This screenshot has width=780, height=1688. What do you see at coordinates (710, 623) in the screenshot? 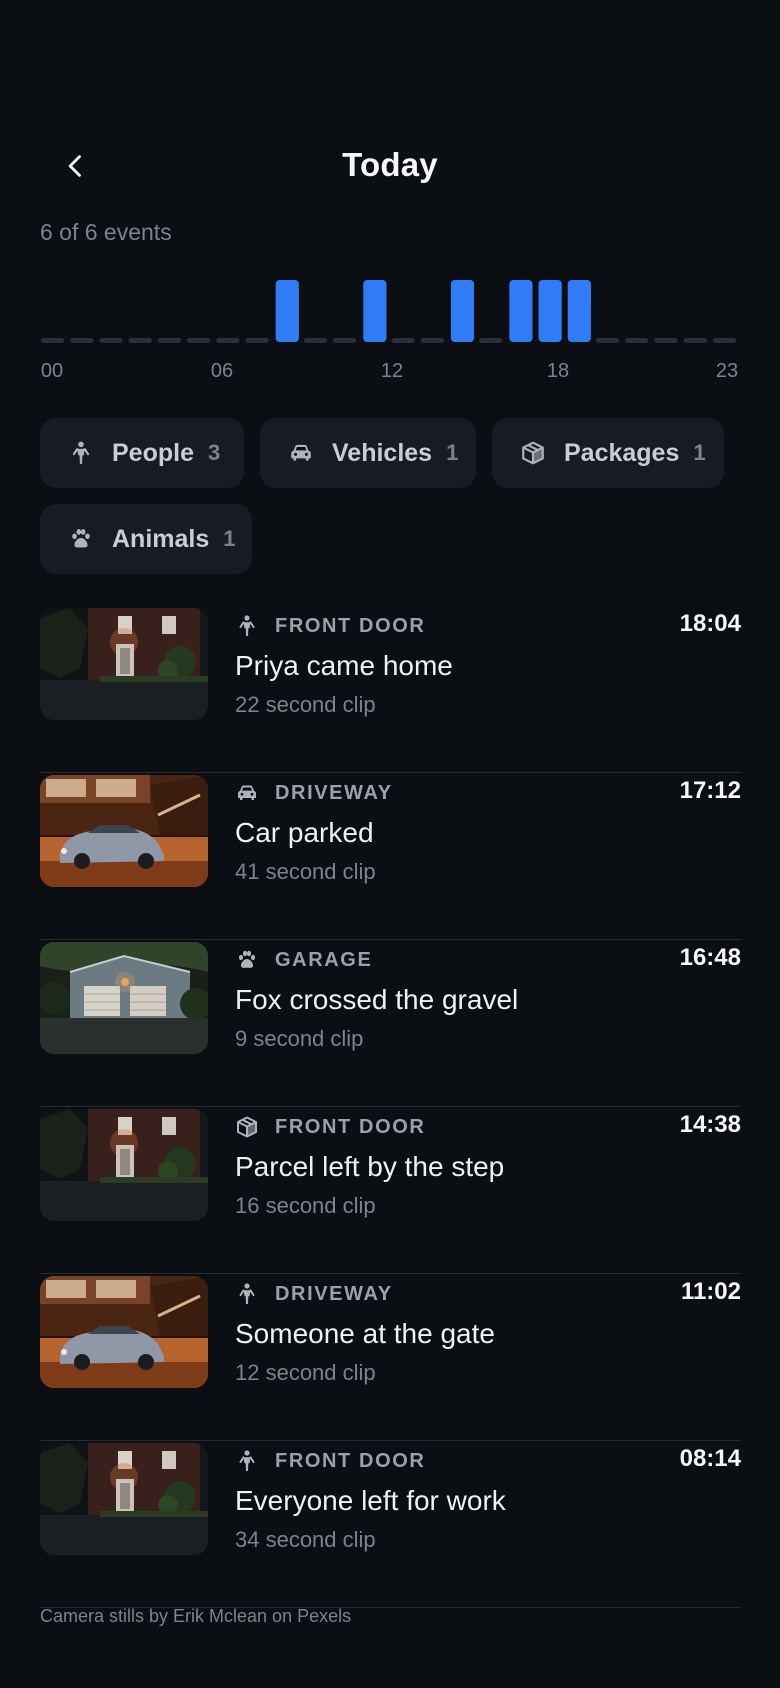
I see `event-time: 18:04` at bounding box center [710, 623].